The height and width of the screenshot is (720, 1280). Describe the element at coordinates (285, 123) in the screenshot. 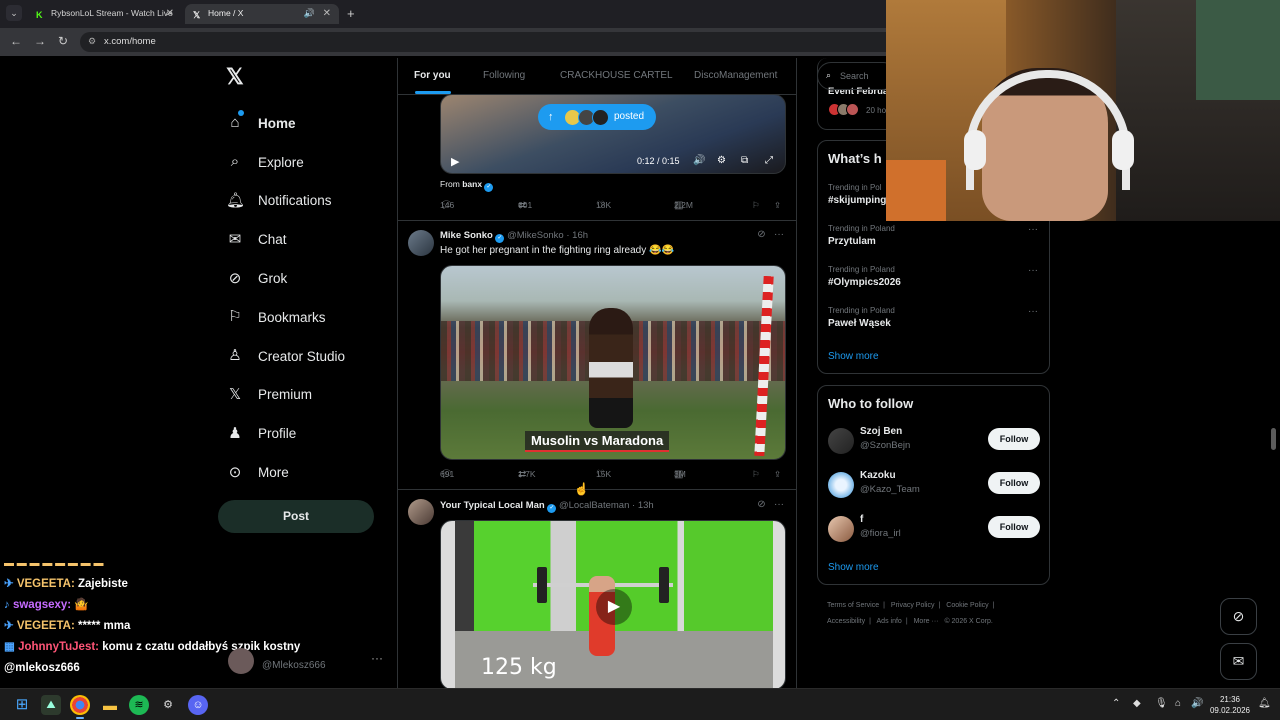

I see `nav-home: ⌂ Home` at that location.